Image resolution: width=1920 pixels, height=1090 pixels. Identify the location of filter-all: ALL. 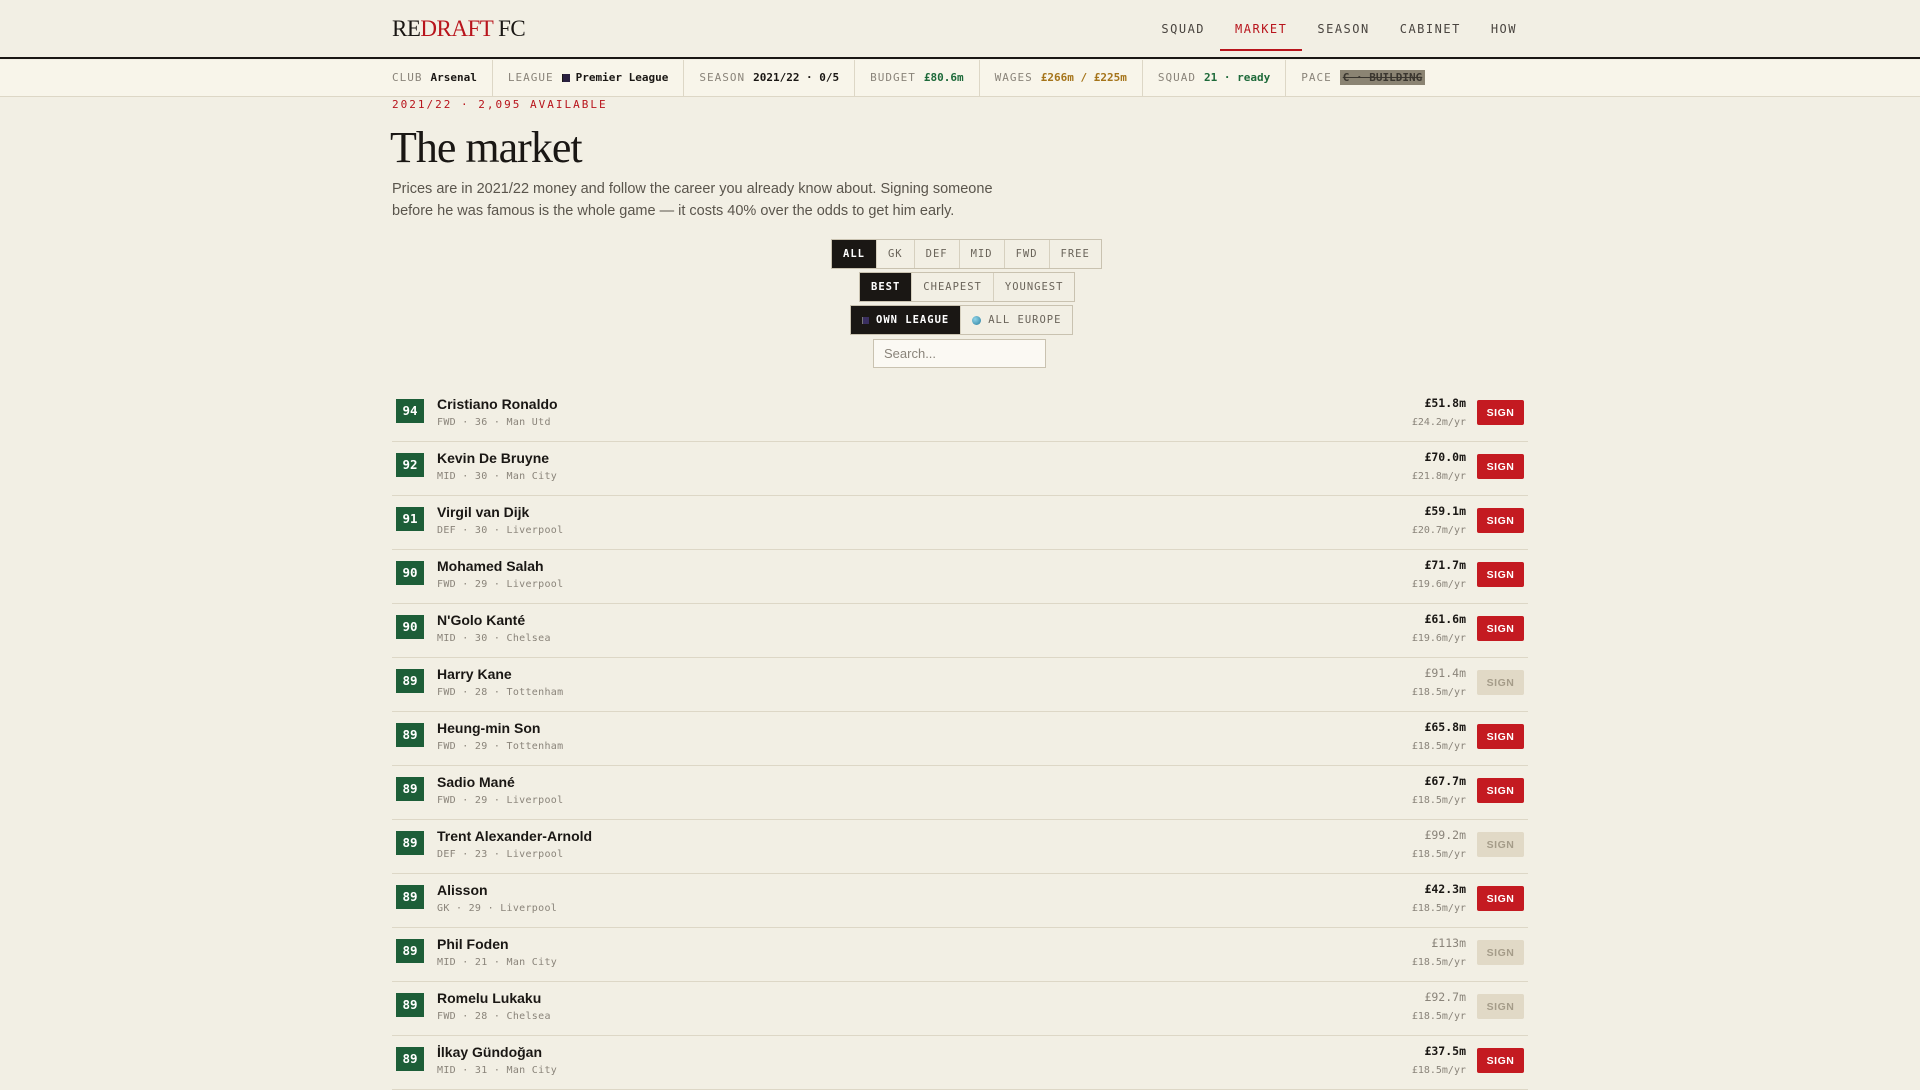
(854, 254).